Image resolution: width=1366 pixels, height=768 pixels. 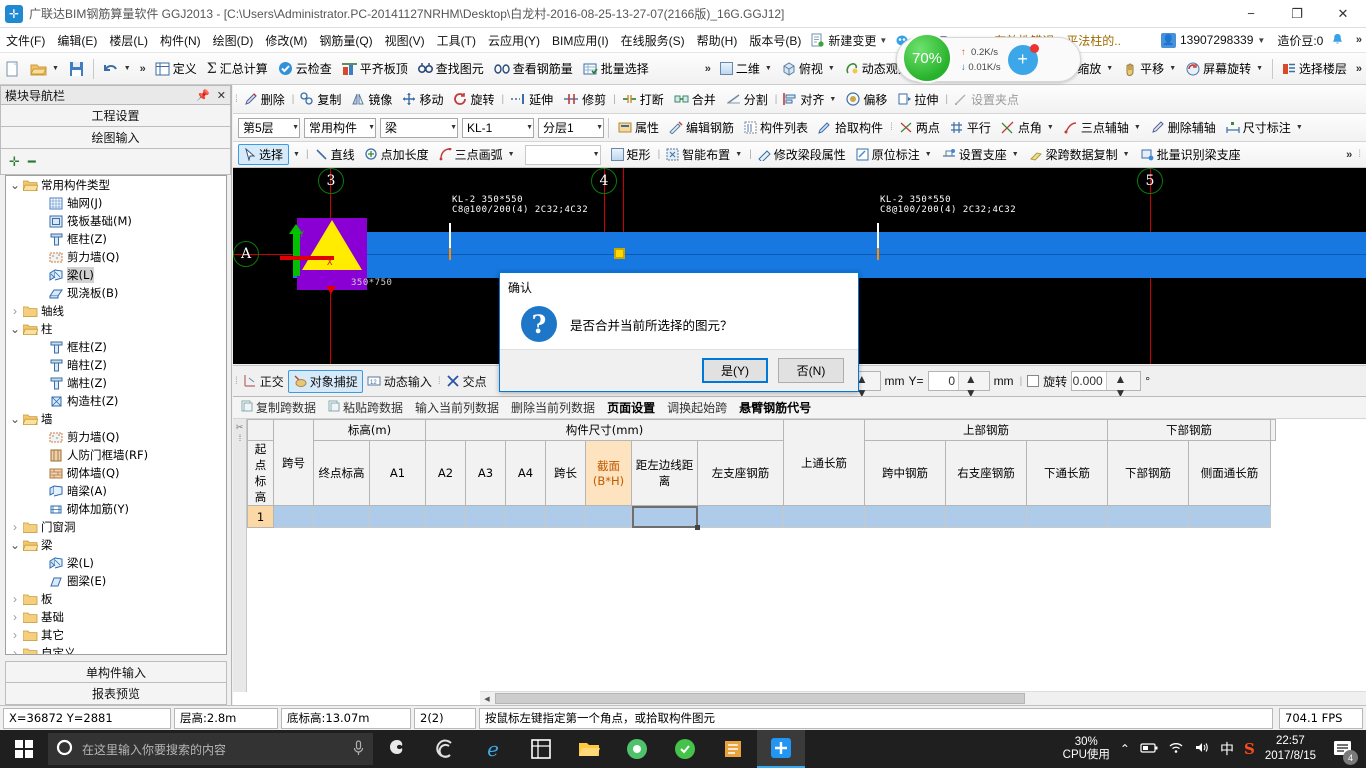 I want to click on group-header-3: 构件尺寸(mm), so click(x=604, y=430).